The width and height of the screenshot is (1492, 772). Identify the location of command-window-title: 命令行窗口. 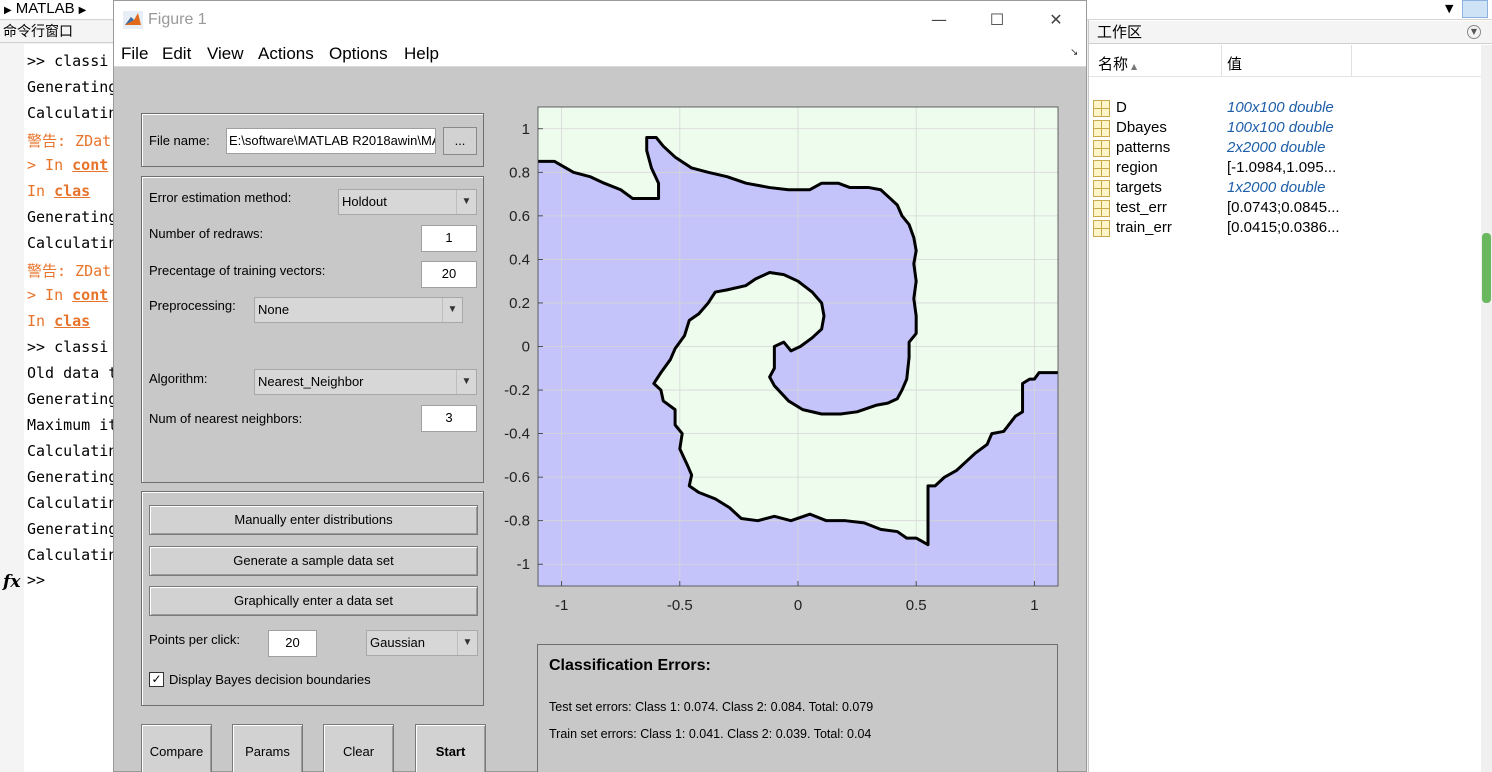
(56, 32).